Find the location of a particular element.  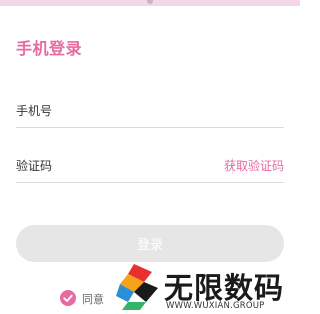

top-bar is located at coordinates (150, 3).